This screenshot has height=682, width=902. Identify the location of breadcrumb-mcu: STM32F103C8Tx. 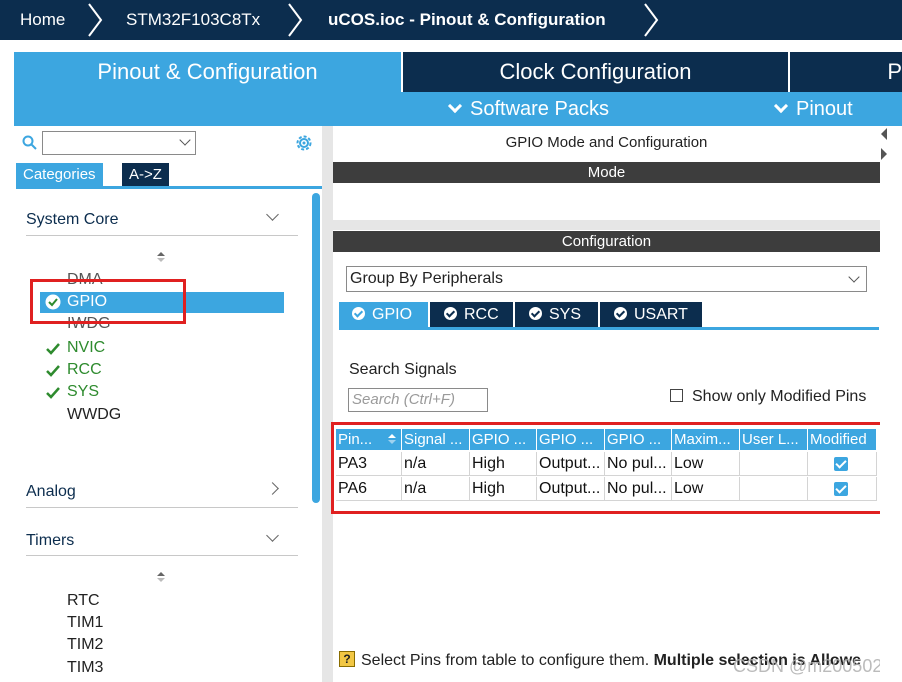
(193, 20).